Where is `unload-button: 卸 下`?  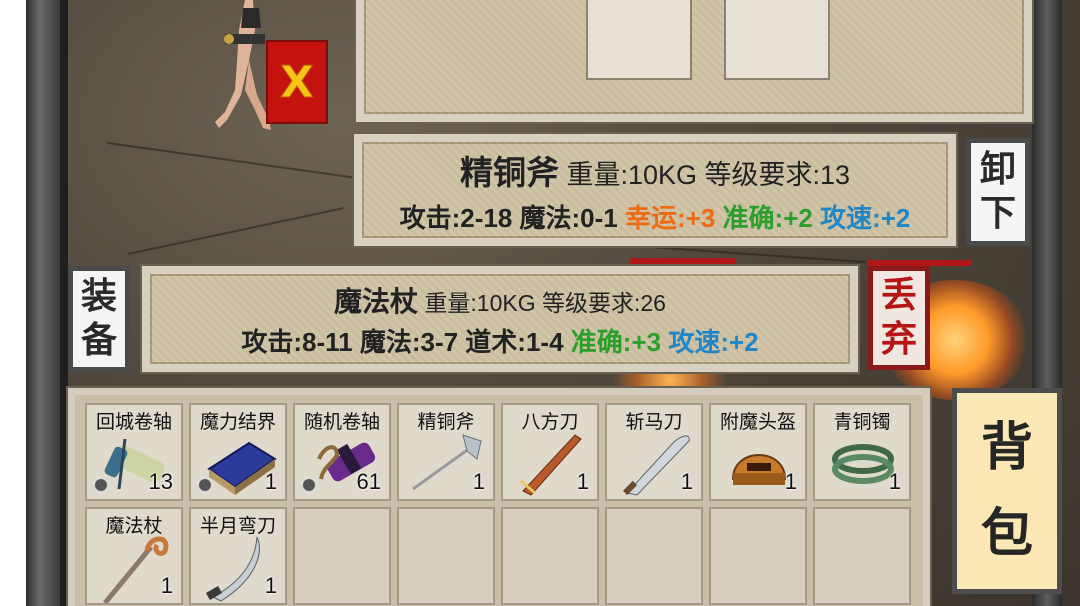
unload-button: 卸 下 is located at coordinates (998, 192).